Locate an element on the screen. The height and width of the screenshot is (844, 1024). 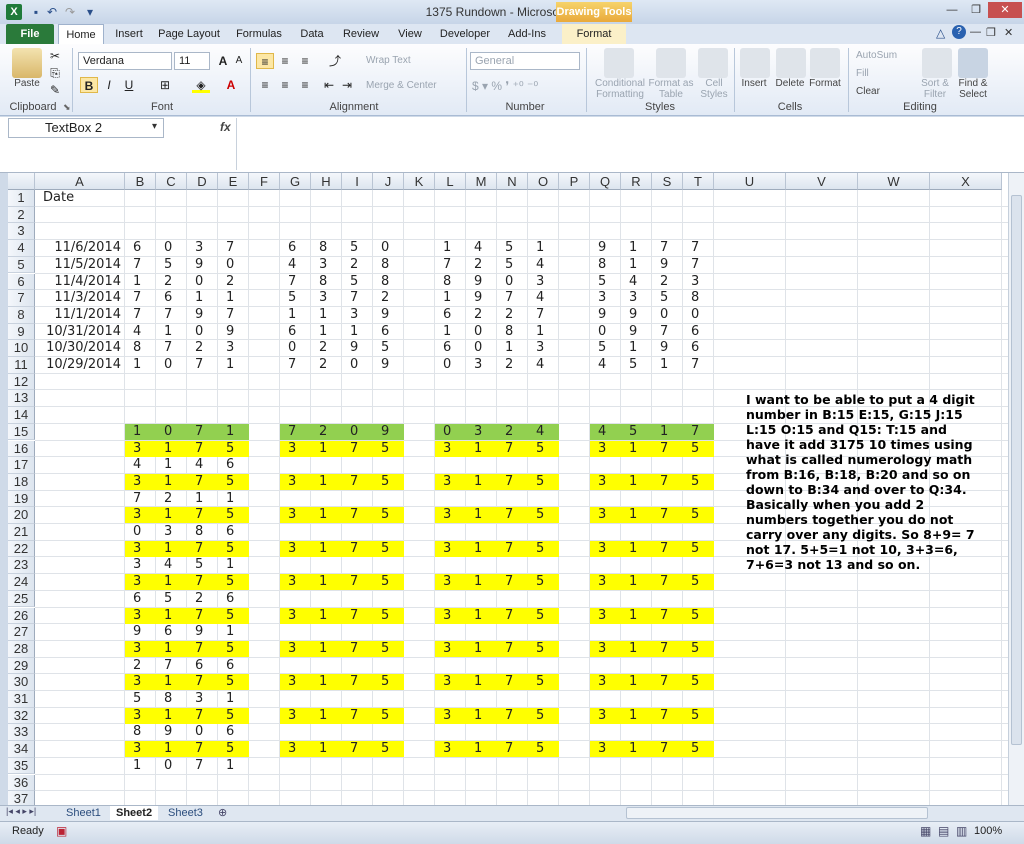
row-header: 17 is located at coordinates (21, 465).